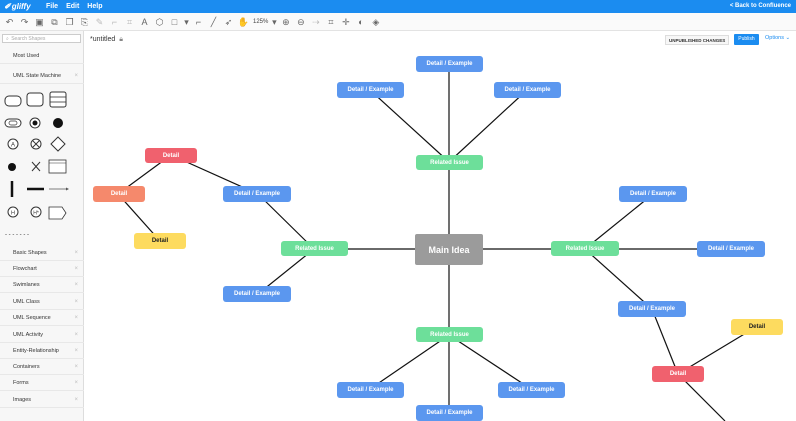 Image resolution: width=796 pixels, height=421 pixels. Describe the element at coordinates (160, 22) in the screenshot. I see `hexagon-icon: ⬡` at that location.